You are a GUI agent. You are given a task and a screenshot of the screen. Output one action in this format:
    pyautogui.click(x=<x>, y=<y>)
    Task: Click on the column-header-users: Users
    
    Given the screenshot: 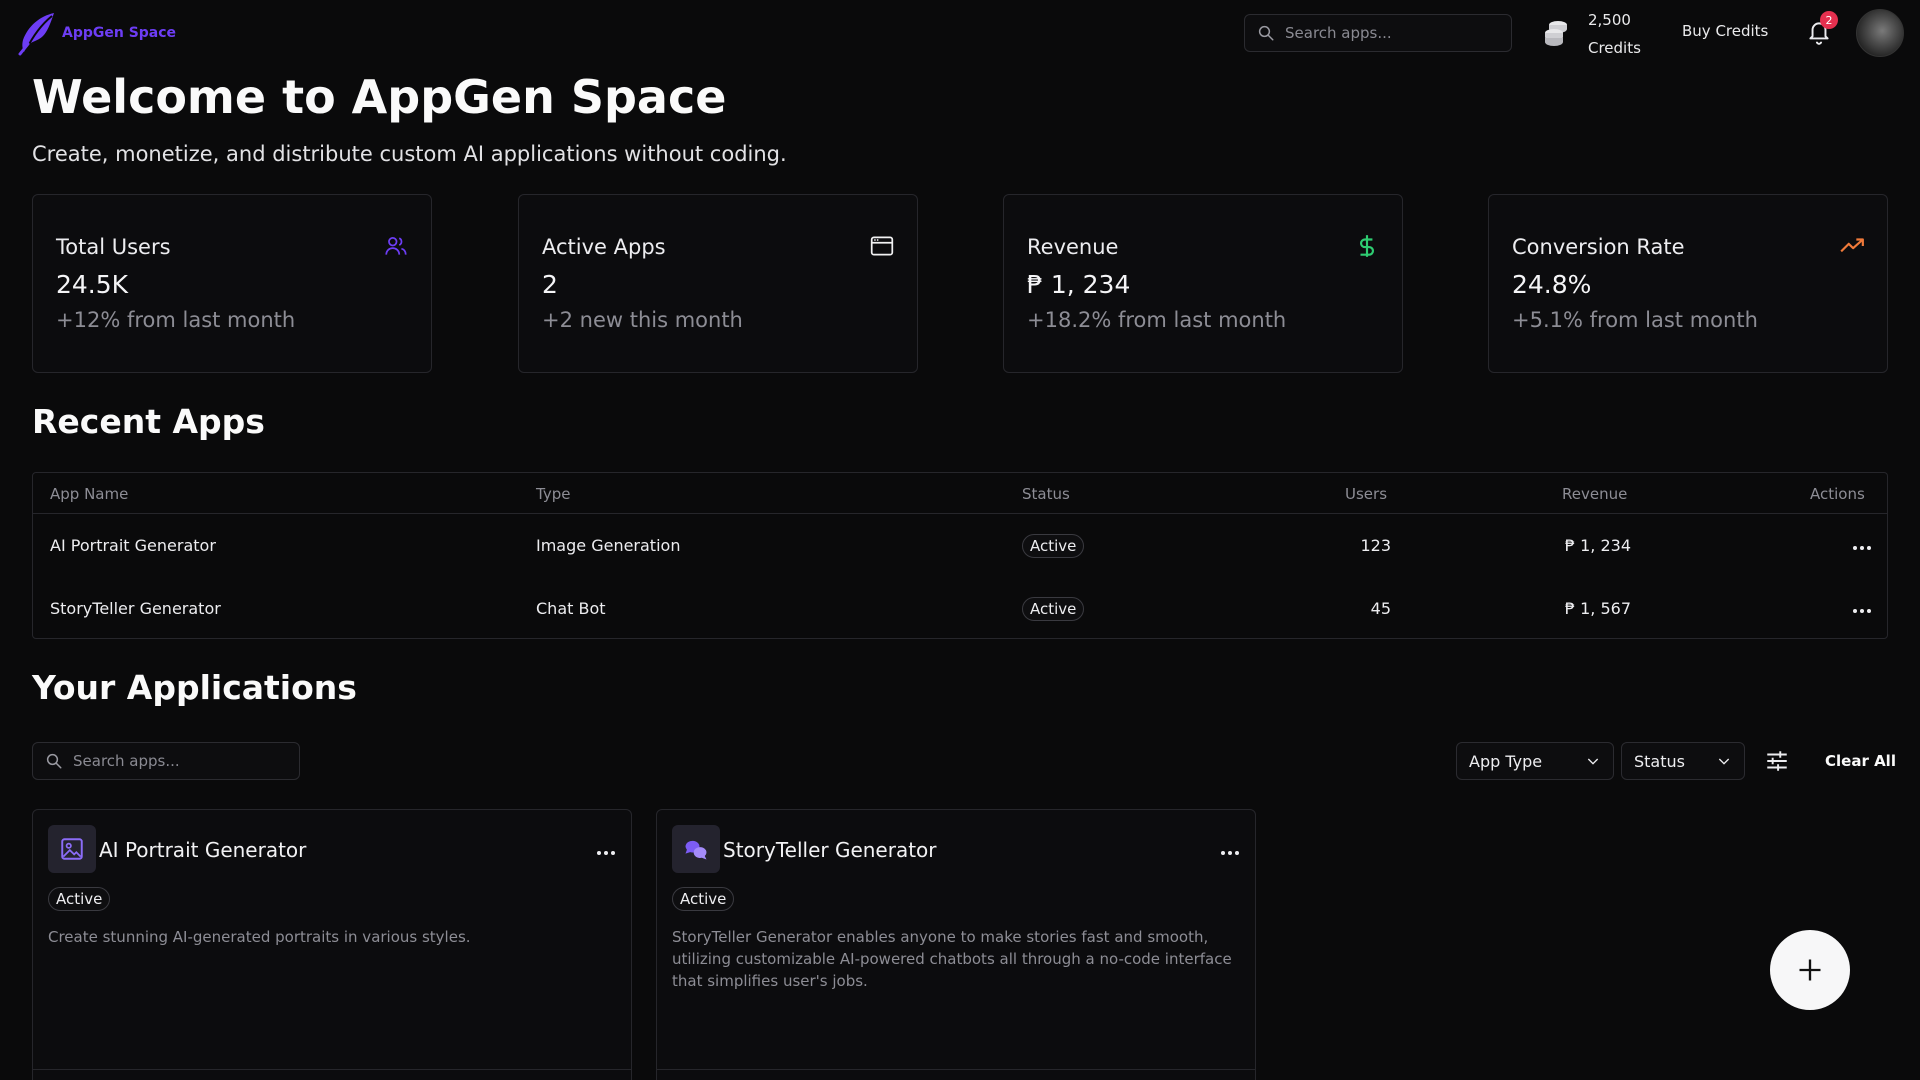 What is the action you would take?
    pyautogui.click(x=1366, y=494)
    